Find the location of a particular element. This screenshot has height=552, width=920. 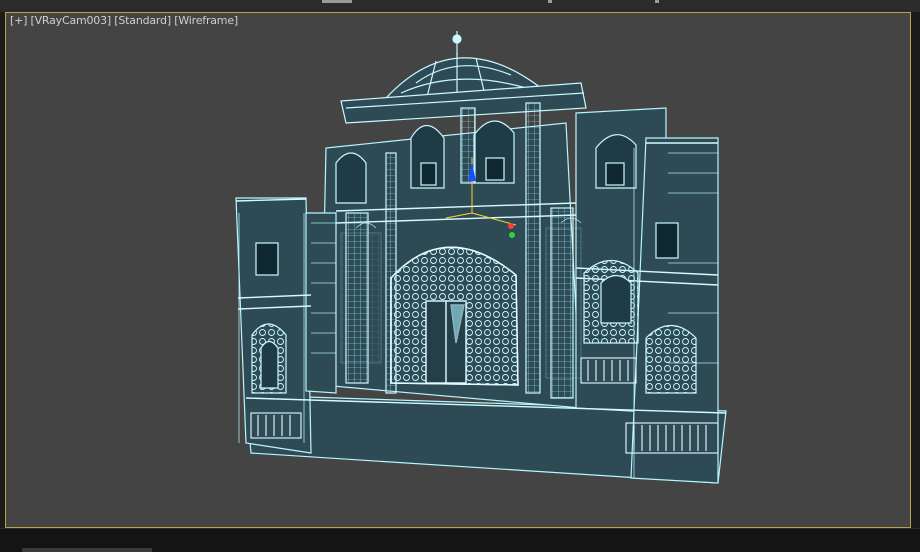

viewport-plus-menu: [+] is located at coordinates (18, 20).